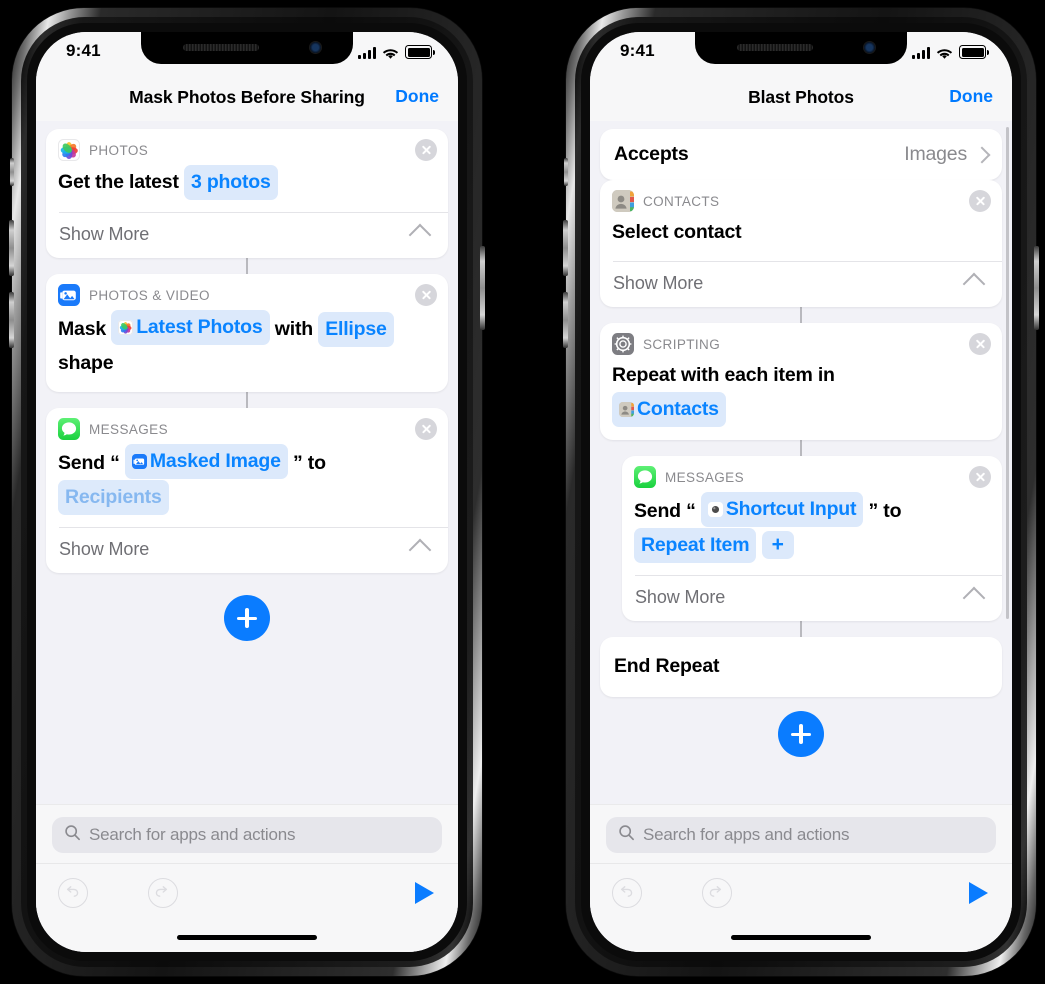  Describe the element at coordinates (801, 236) in the screenshot. I see `action-body: Select contact` at that location.